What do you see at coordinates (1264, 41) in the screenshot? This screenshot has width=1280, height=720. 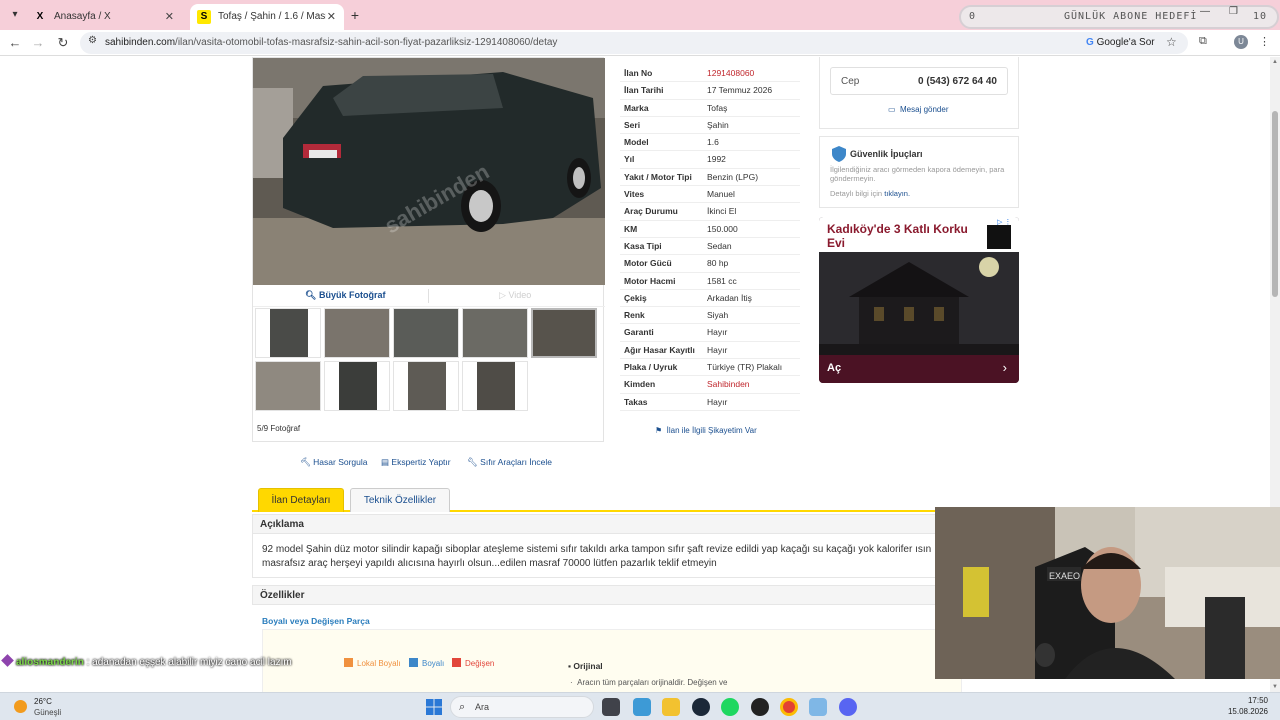 I see `menu-icon: ⋮` at bounding box center [1264, 41].